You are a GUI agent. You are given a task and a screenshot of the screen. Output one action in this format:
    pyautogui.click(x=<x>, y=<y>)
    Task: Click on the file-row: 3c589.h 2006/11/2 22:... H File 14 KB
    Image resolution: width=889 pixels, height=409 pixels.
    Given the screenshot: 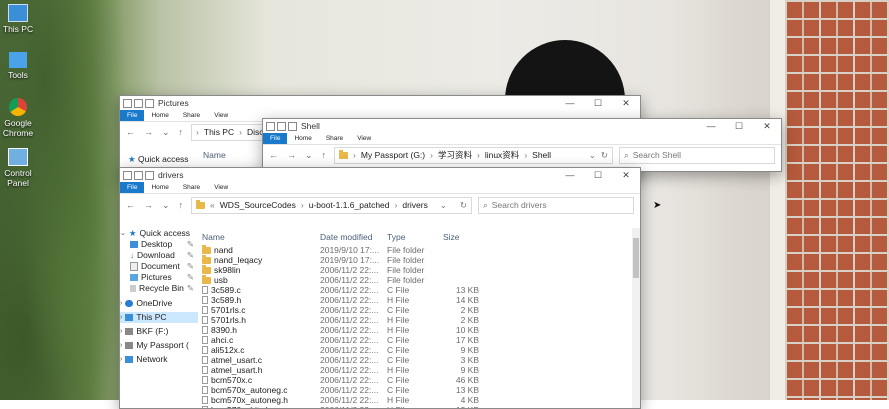 What is the action you would take?
    pyautogui.click(x=420, y=300)
    